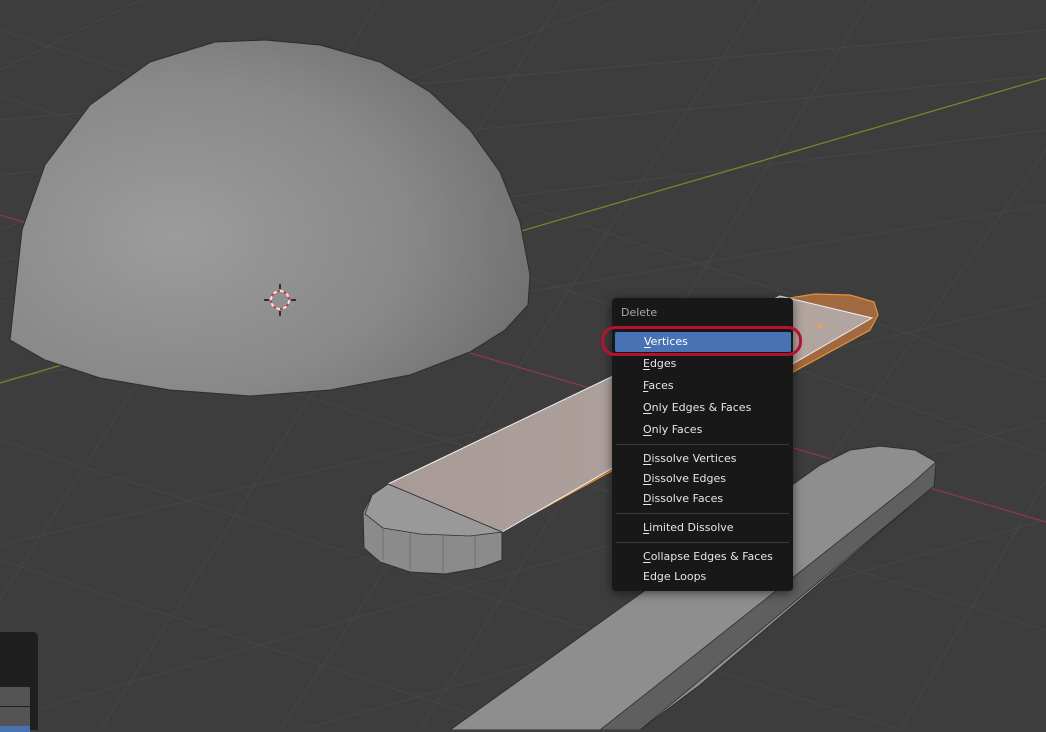 This screenshot has width=1046, height=732. I want to click on menu-item-limited-dissolve: Limited Dissolve, so click(702, 528).